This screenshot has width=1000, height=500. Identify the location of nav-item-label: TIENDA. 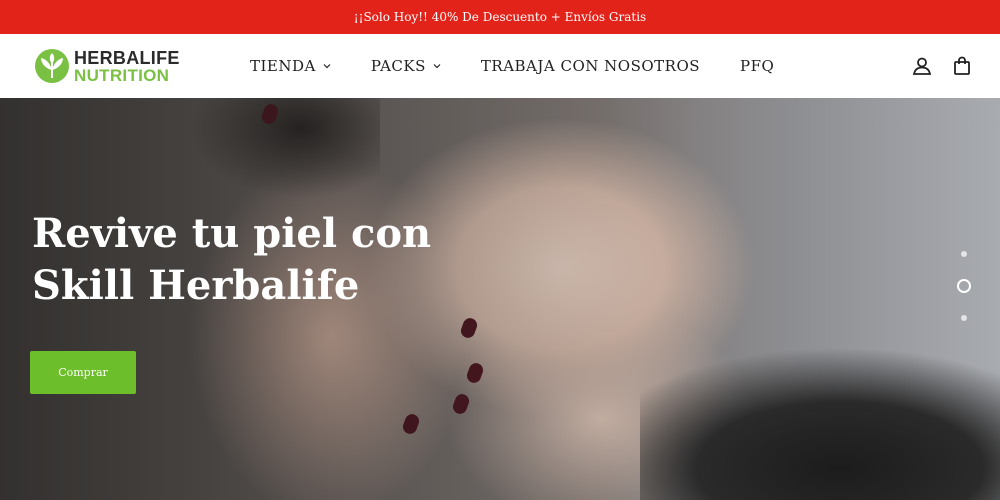
(283, 66).